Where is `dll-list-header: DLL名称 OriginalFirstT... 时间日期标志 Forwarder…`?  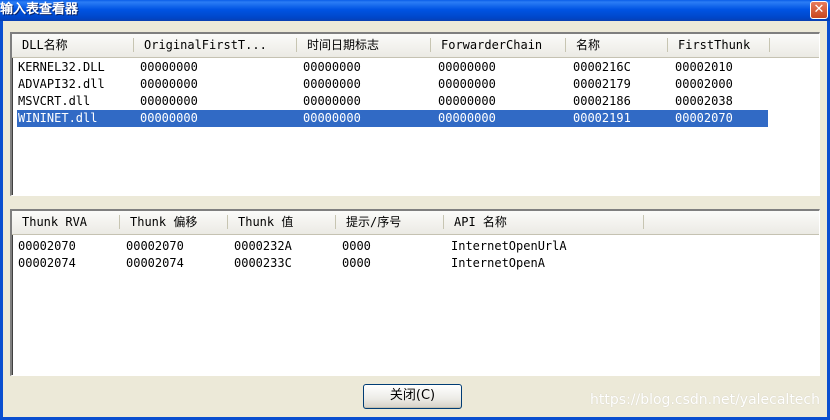 dll-list-header: DLL名称 OriginalFirstT... 时间日期标志 Forwarder… is located at coordinates (415, 46).